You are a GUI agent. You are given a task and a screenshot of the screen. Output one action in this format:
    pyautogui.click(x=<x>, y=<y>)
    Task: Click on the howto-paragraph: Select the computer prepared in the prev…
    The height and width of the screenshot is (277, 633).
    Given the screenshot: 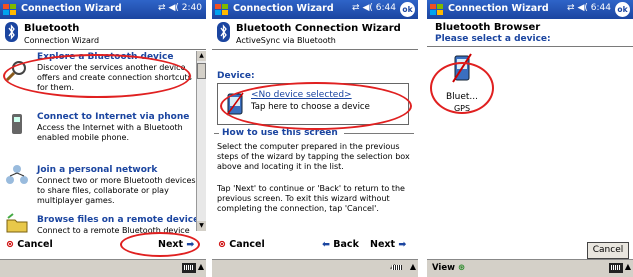 What is the action you would take?
    pyautogui.click(x=313, y=156)
    